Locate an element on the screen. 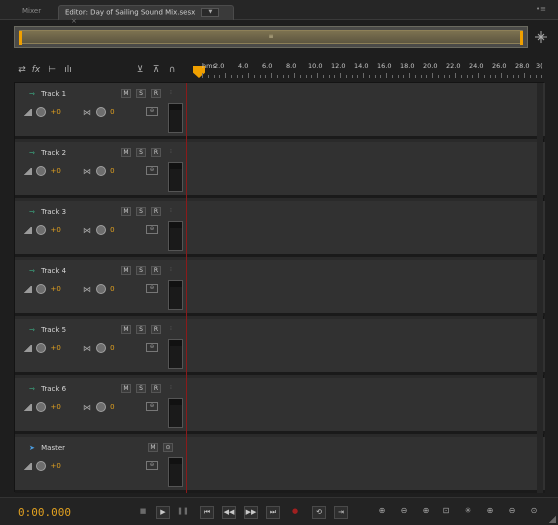  track-name-label: Master is located at coordinates (53, 448).